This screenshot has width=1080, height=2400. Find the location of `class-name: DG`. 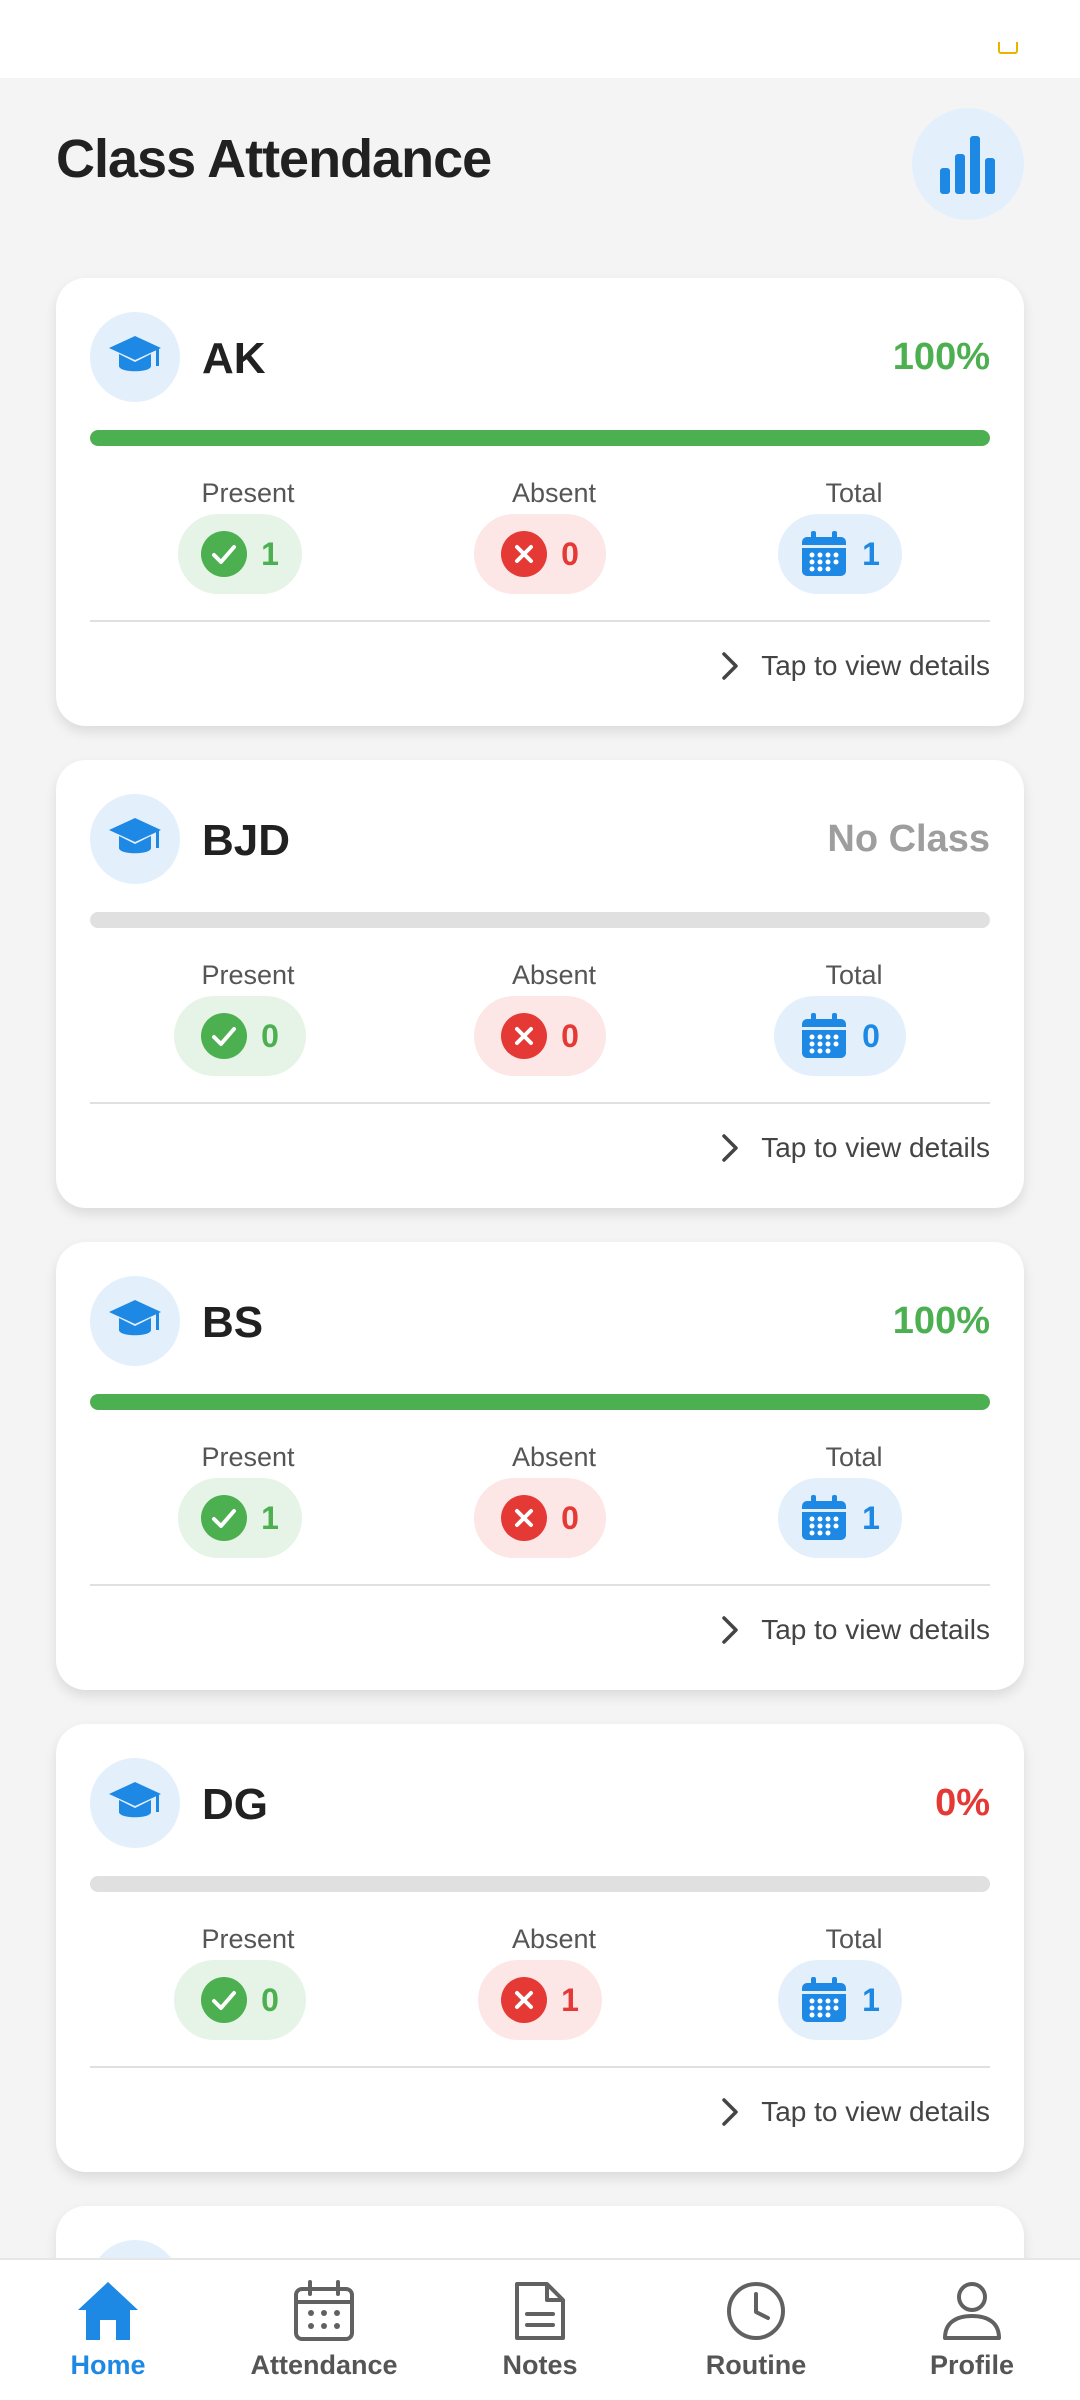

class-name: DG is located at coordinates (235, 1804).